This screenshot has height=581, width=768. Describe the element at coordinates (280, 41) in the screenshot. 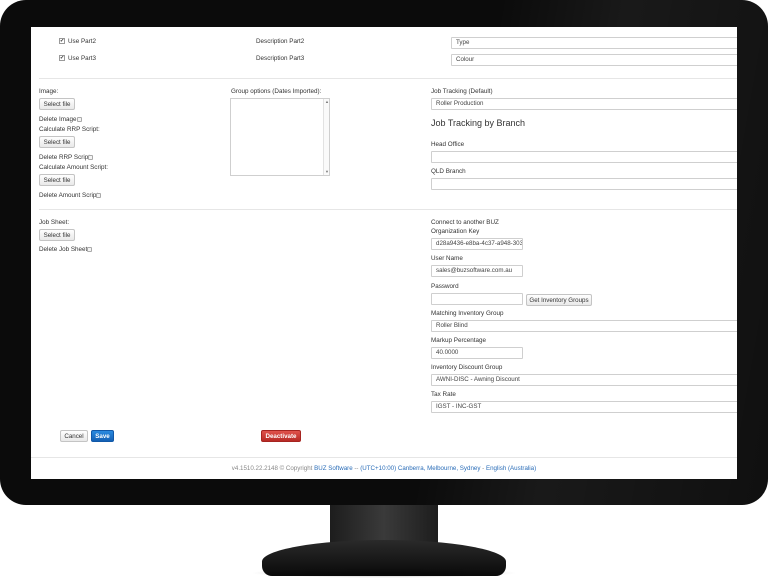

I see `description-part2-label: Description Part2` at that location.